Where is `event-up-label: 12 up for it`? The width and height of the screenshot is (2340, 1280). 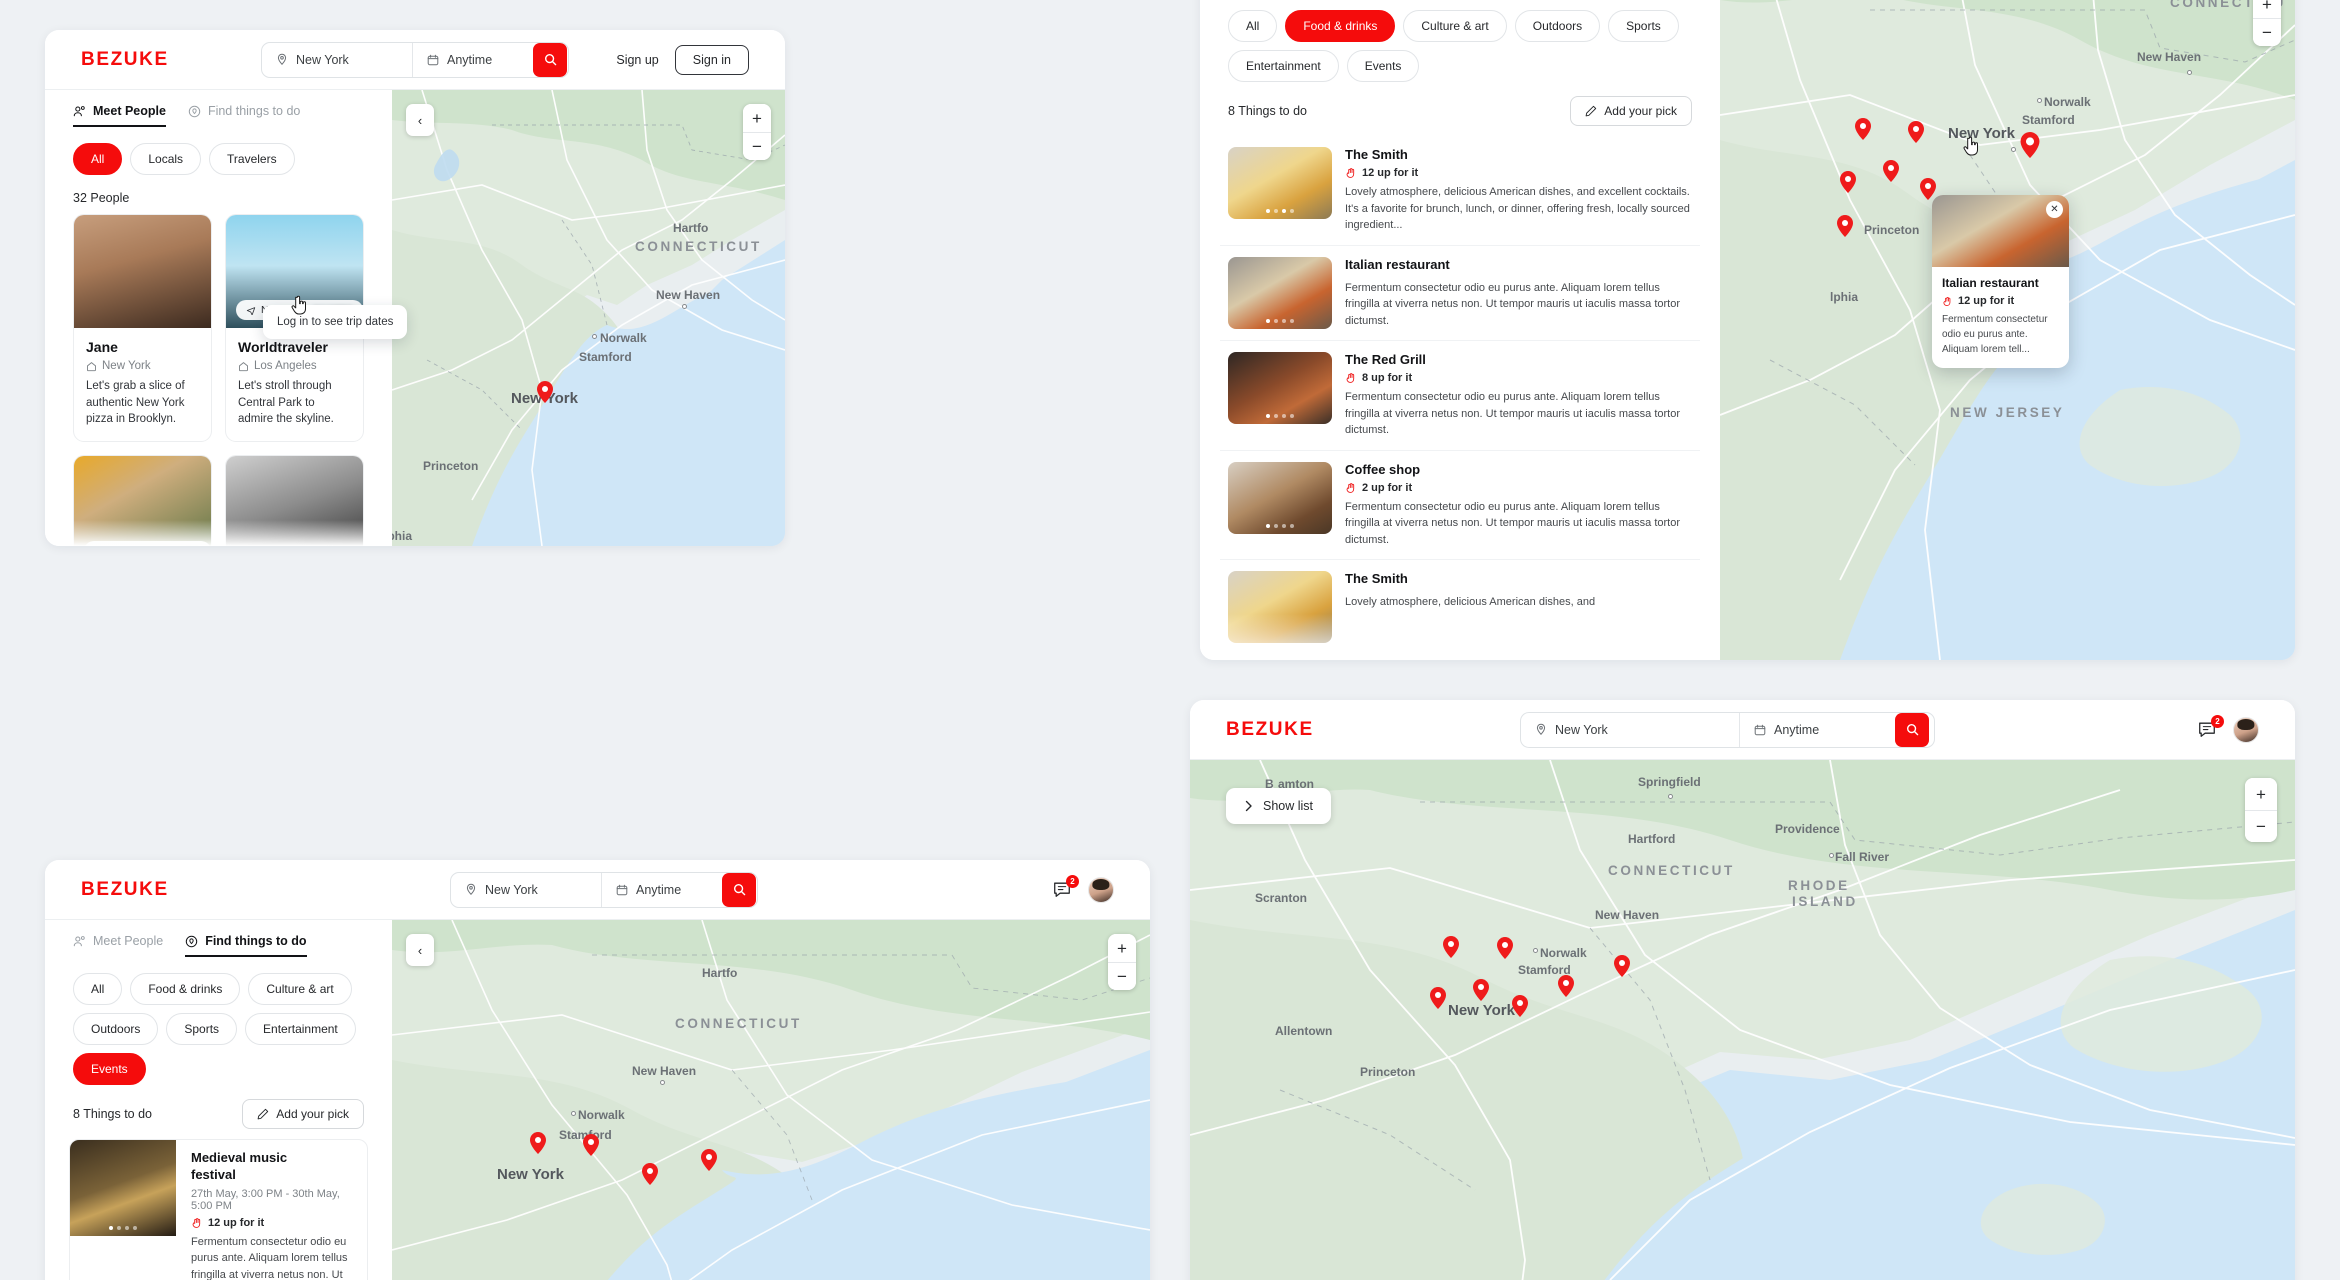 event-up-label: 12 up for it is located at coordinates (236, 1222).